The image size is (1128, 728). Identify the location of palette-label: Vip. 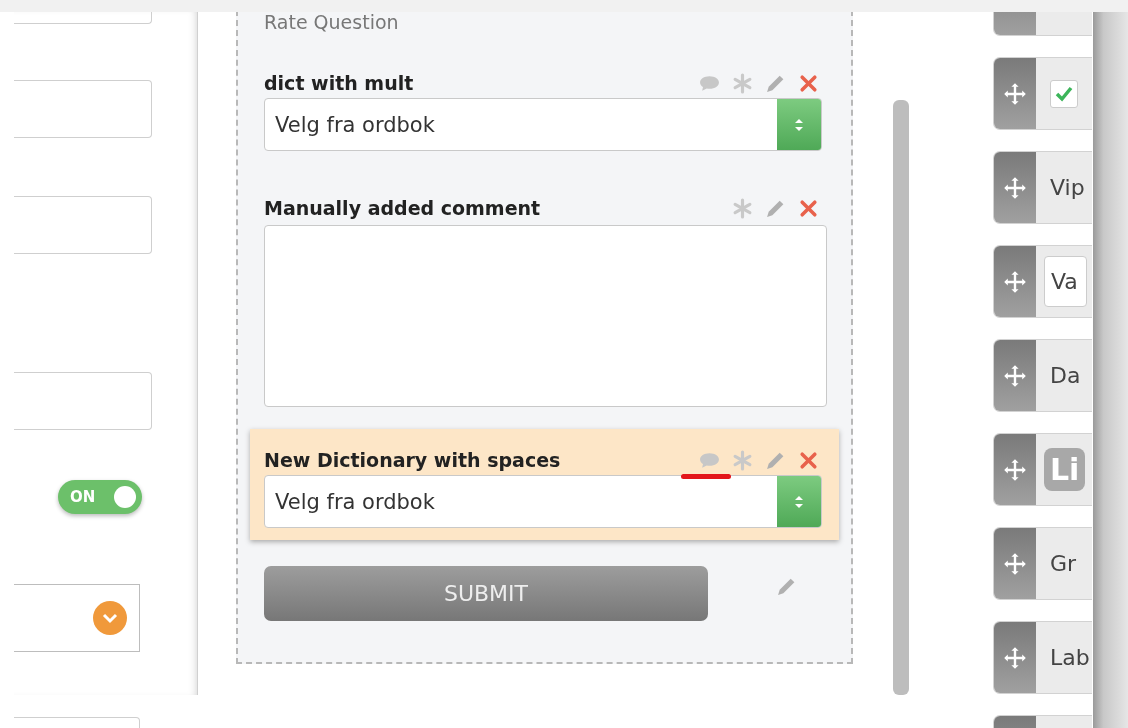
(1067, 187).